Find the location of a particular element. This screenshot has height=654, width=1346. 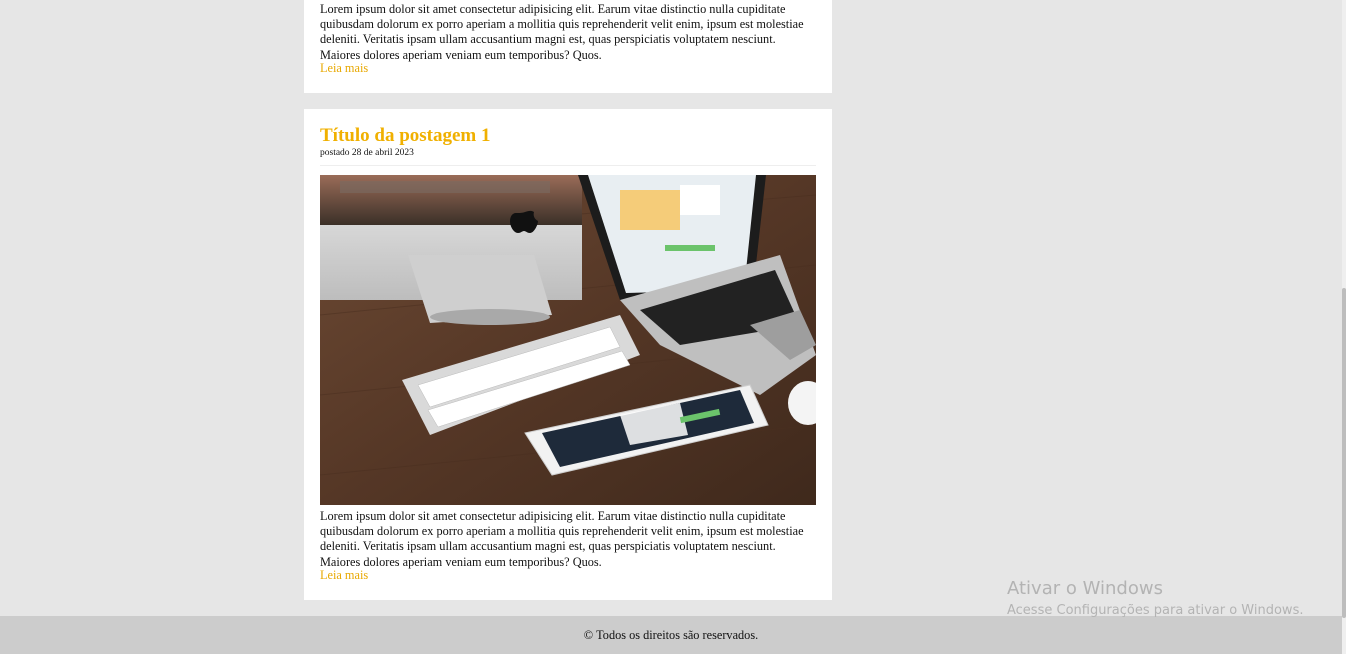

watermark-title: Ativar o Windows is located at coordinates (1085, 588).